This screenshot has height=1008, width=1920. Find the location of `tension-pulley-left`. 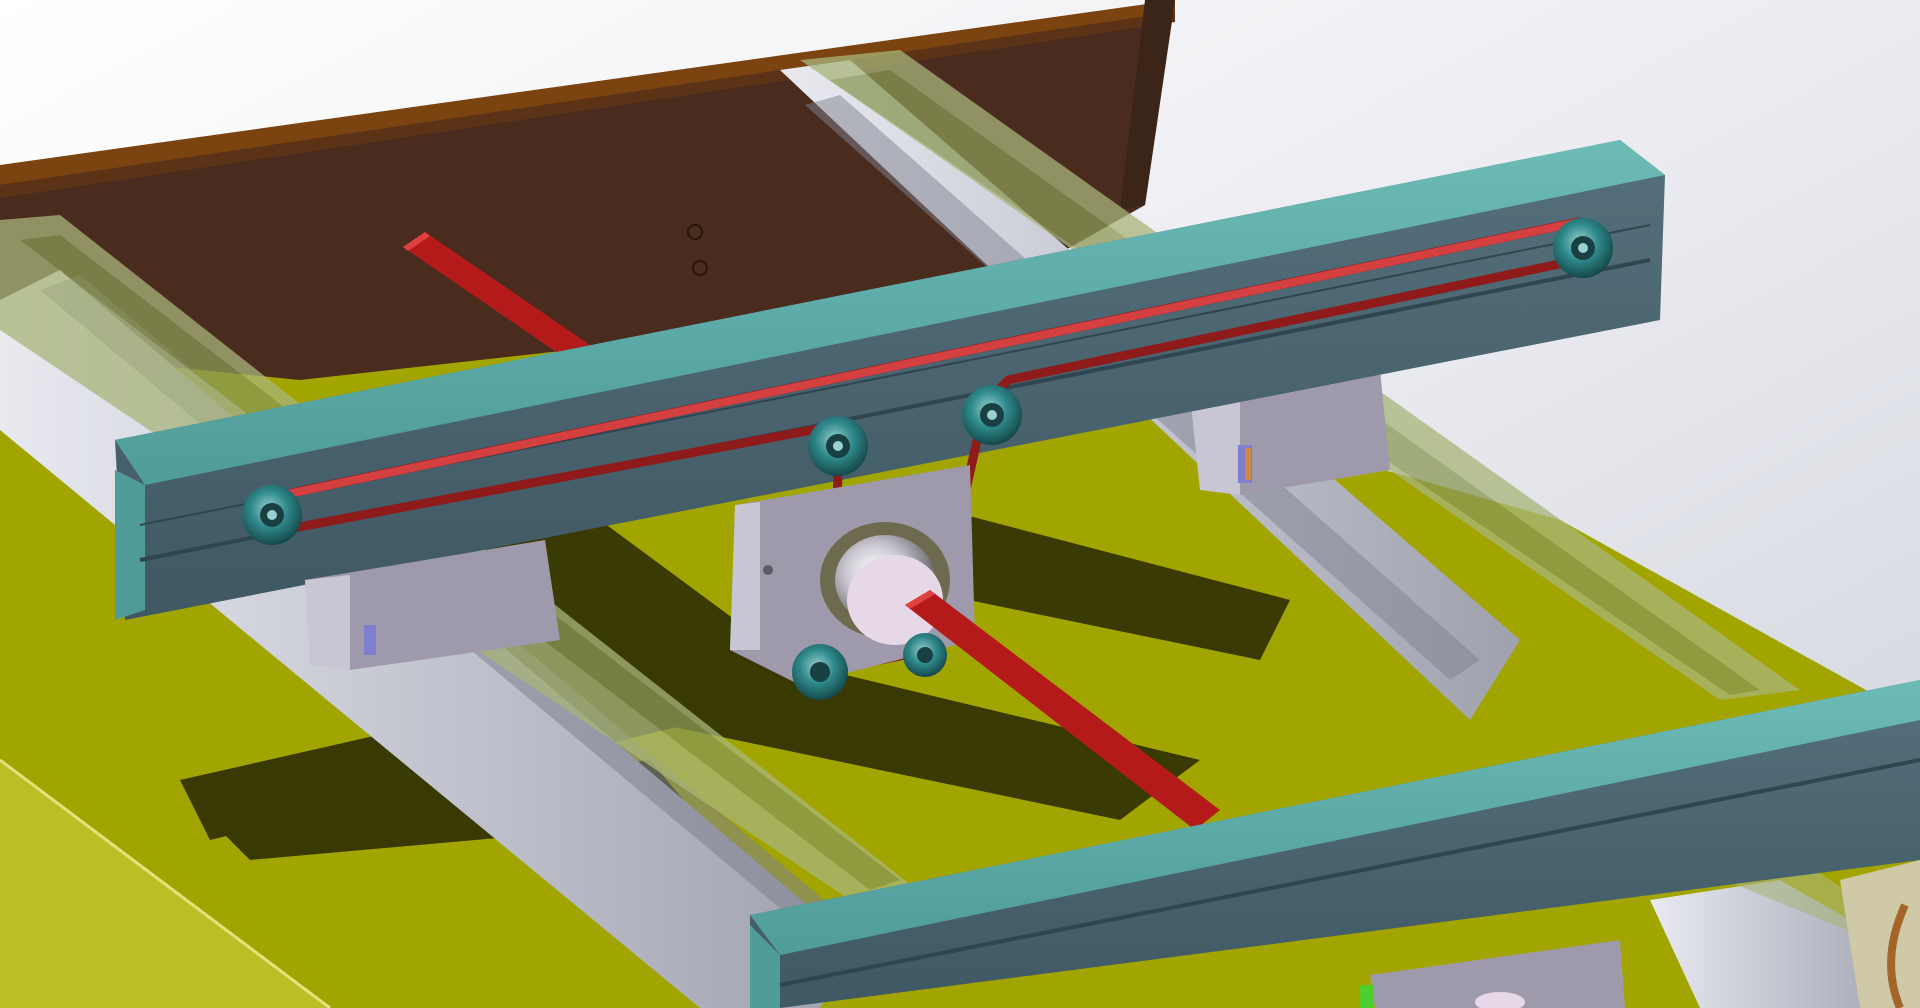

tension-pulley-left is located at coordinates (838, 446).